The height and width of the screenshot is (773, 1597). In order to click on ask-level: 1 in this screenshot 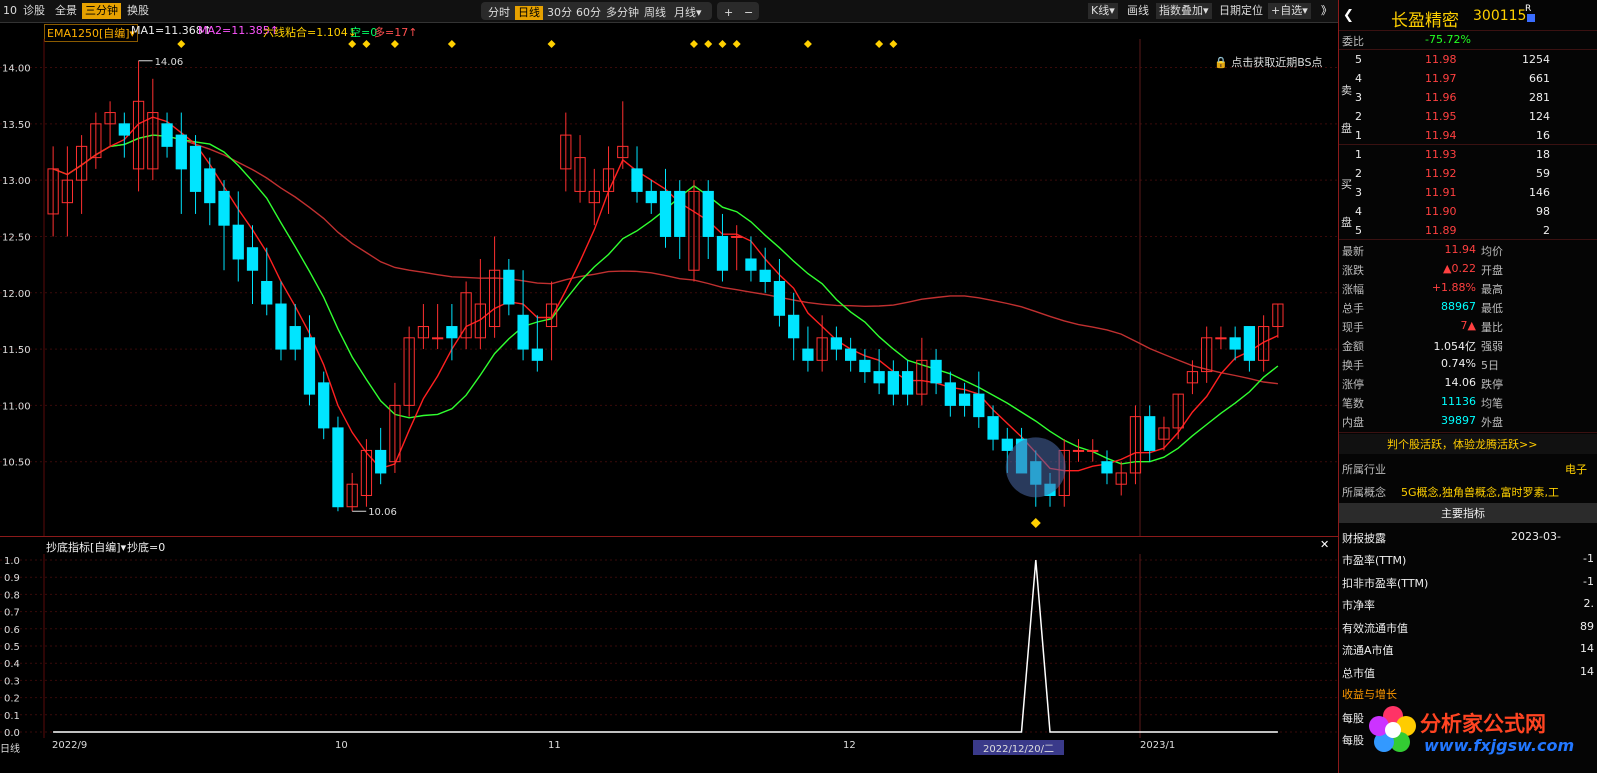, I will do `click(1358, 135)`.